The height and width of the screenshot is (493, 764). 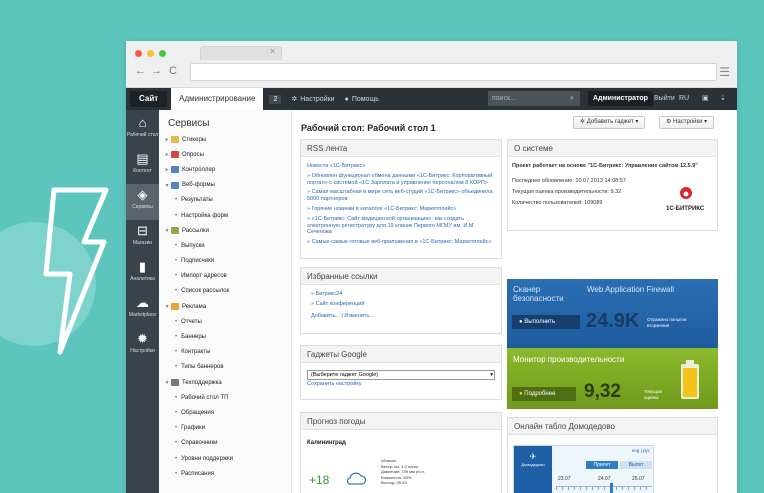 I want to click on sidebar-item-analytics: ▮ Аналитика, so click(x=142, y=274).